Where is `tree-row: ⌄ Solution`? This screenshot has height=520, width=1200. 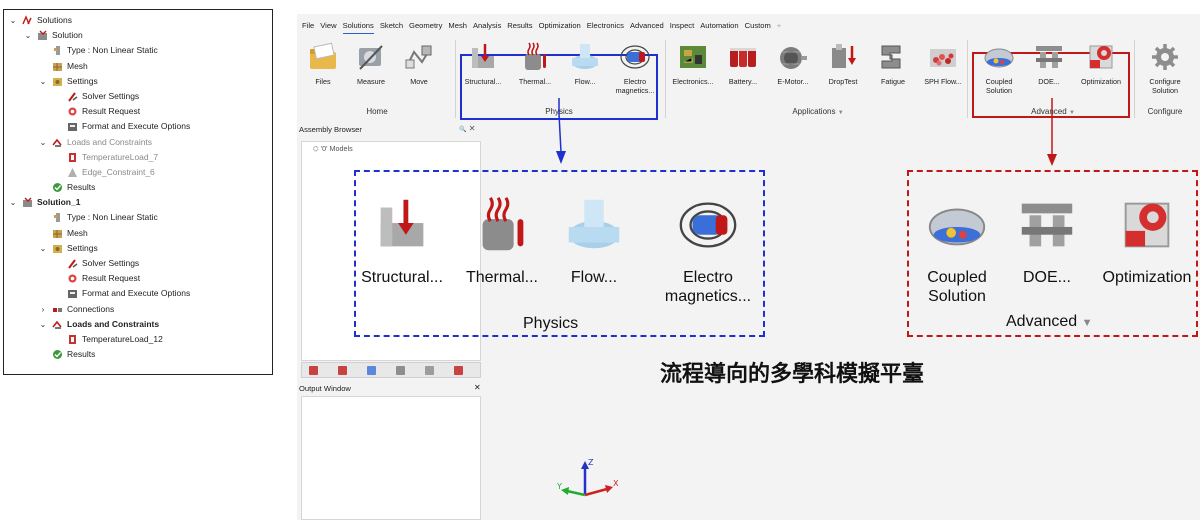
tree-row: ⌄ Solution is located at coordinates (138, 35).